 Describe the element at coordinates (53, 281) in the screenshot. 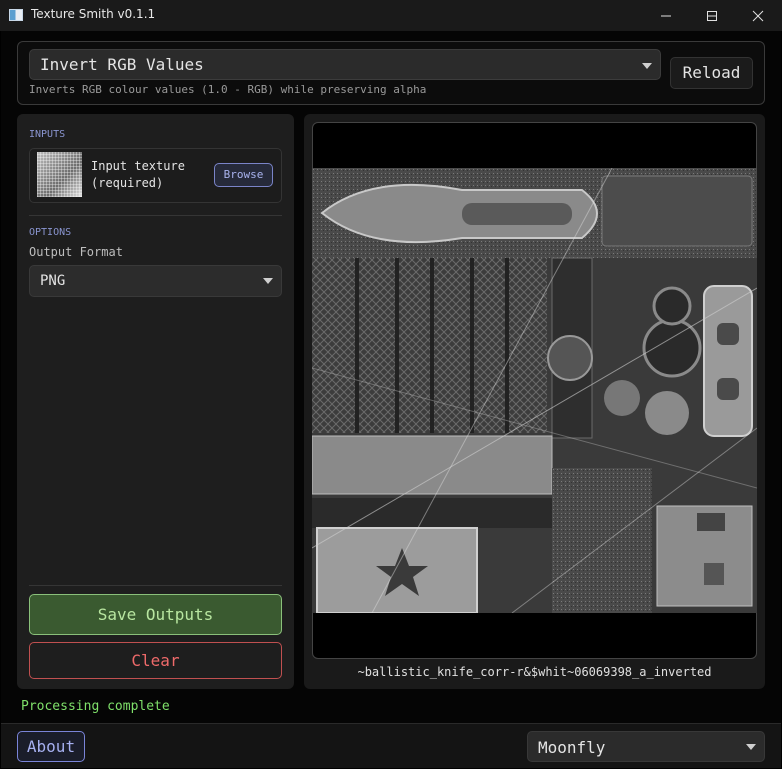

I see `output-format-value: PNG` at that location.